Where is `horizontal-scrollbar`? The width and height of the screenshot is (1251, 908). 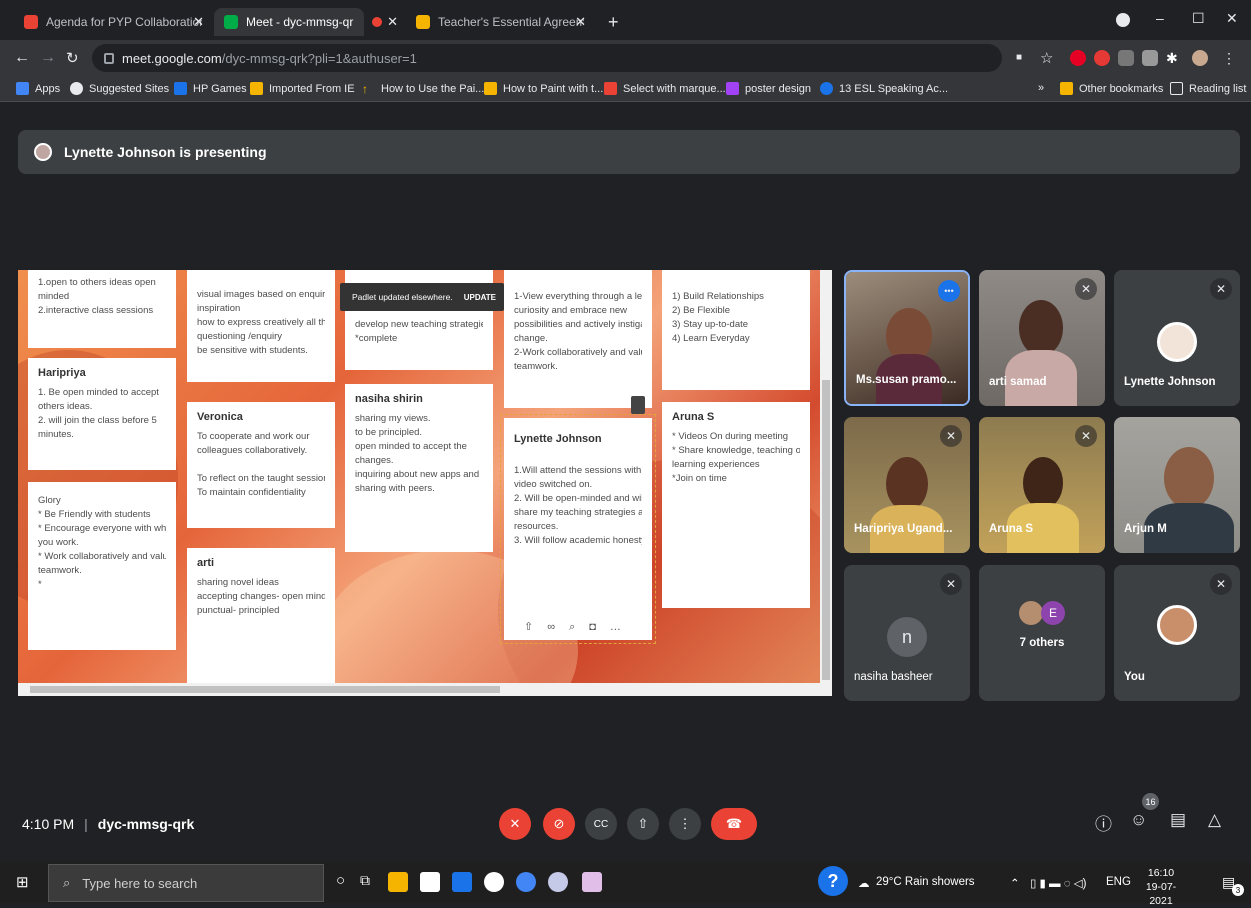 horizontal-scrollbar is located at coordinates (425, 689).